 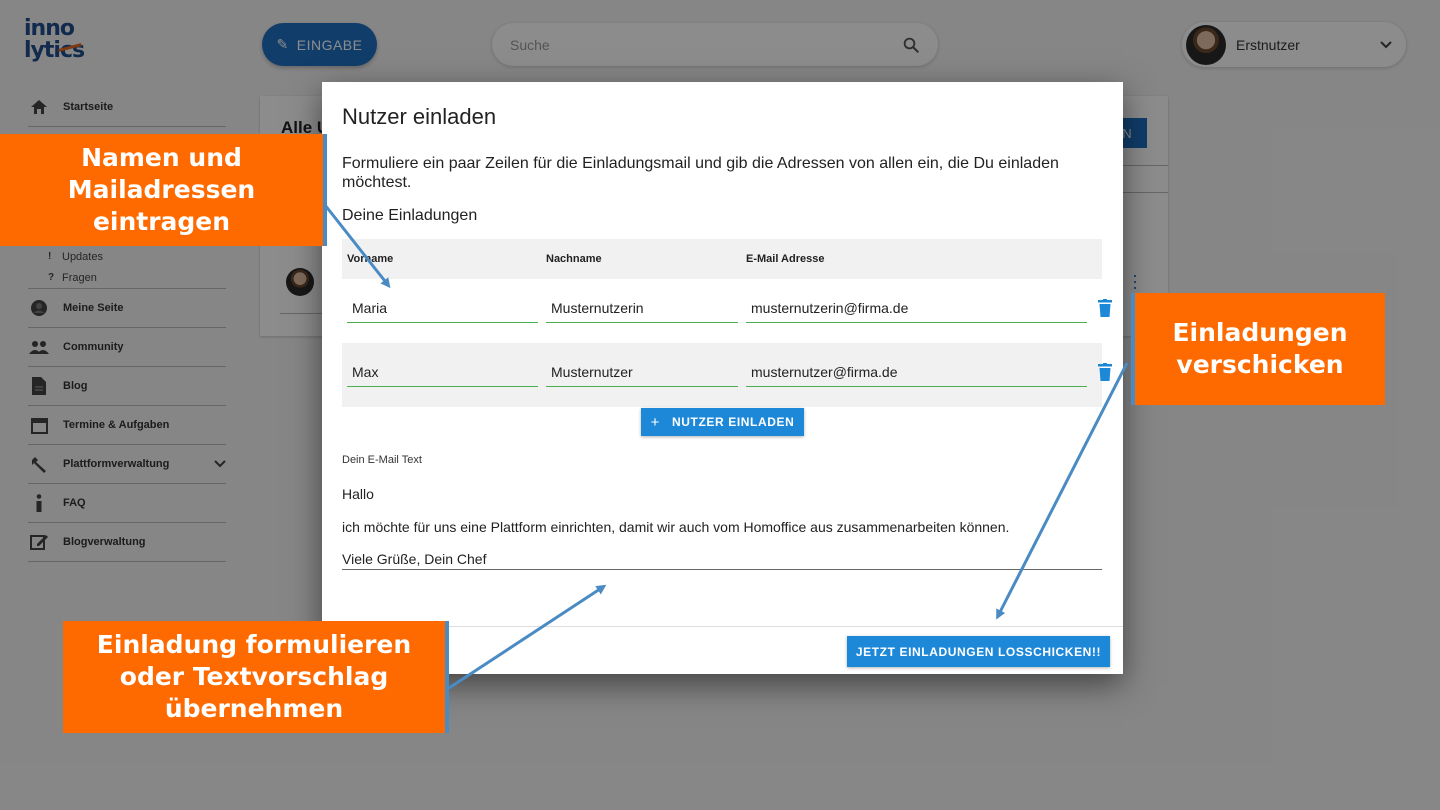 What do you see at coordinates (527, 637) in the screenshot?
I see `arrow-to-mail-text` at bounding box center [527, 637].